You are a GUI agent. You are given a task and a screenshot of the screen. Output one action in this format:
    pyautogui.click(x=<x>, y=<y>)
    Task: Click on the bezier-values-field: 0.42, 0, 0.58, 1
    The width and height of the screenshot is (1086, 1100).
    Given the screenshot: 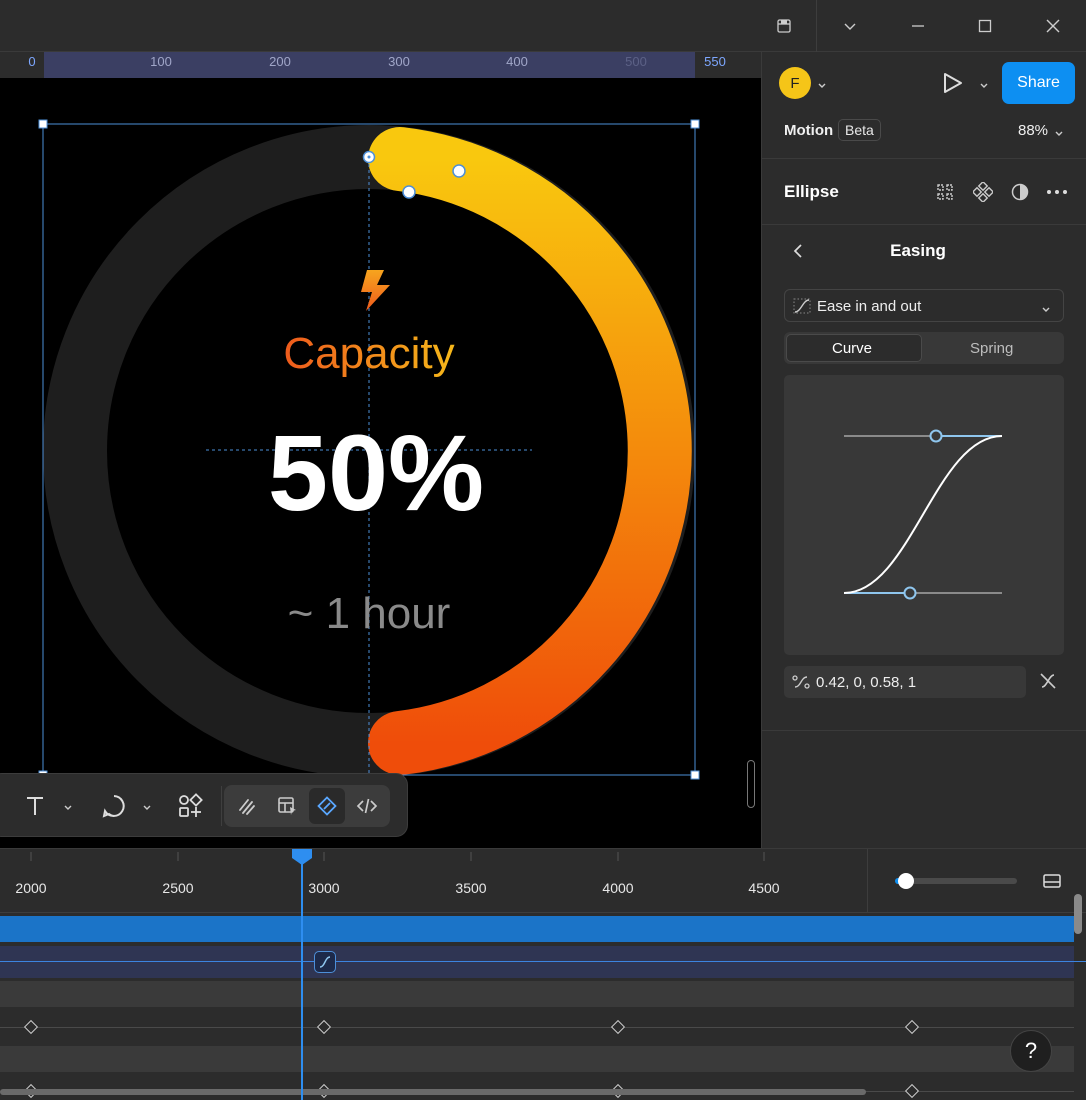 What is the action you would take?
    pyautogui.click(x=905, y=682)
    